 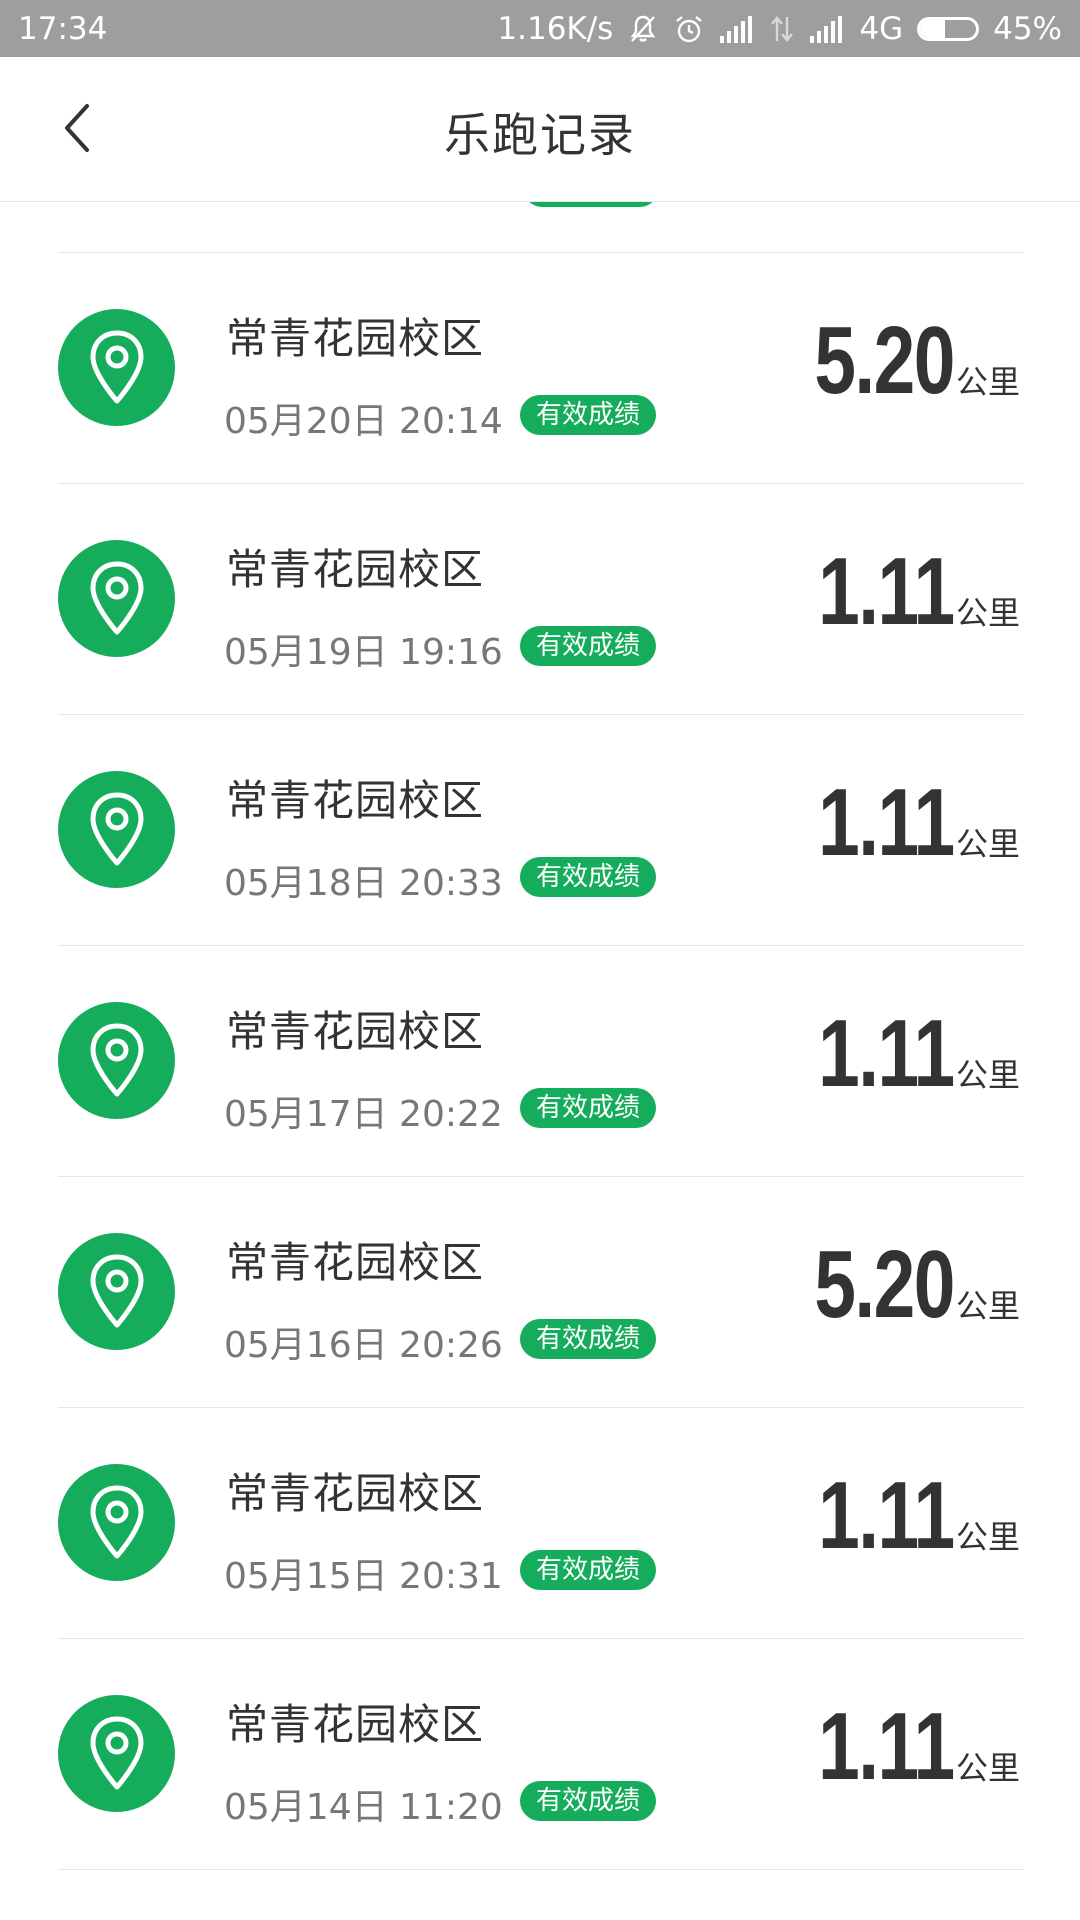 What do you see at coordinates (363, 1114) in the screenshot?
I see `run-datetime: 05月17日 20:22` at bounding box center [363, 1114].